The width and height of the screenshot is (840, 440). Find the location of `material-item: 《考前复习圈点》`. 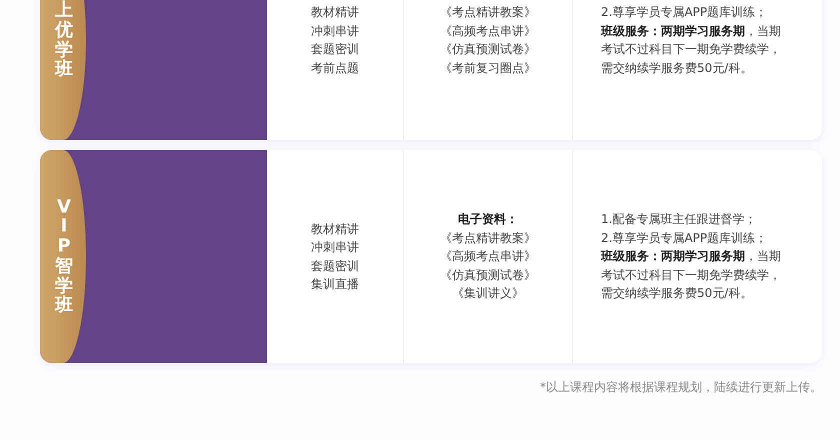

material-item: 《考前复习圈点》 is located at coordinates (488, 68).